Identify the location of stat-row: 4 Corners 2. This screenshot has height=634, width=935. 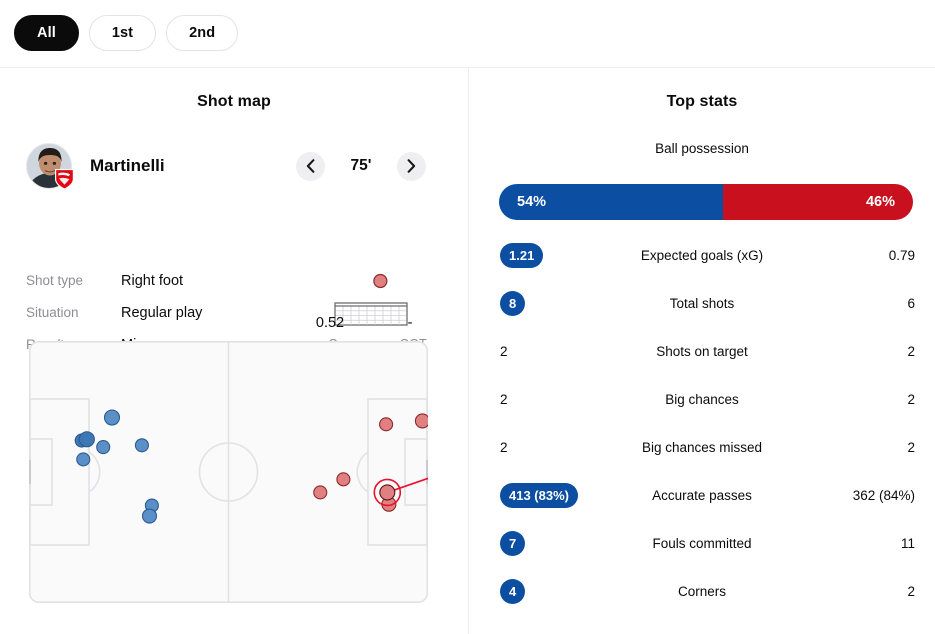
(702, 591).